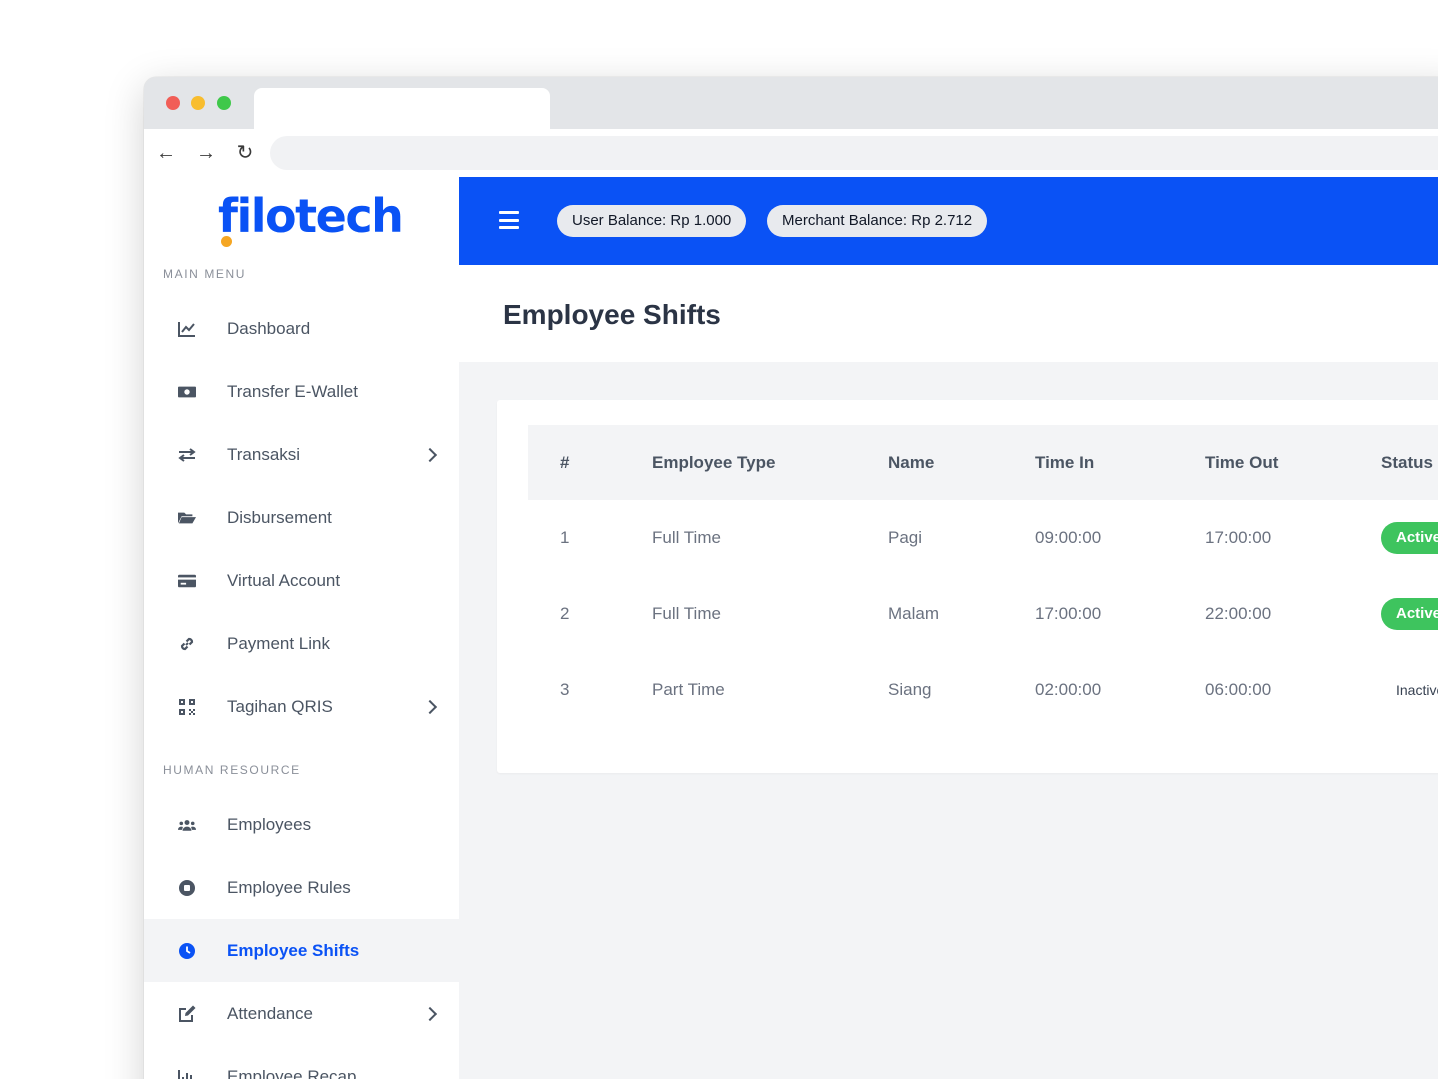 Image resolution: width=1438 pixels, height=1079 pixels. I want to click on cell-time-in: 09:00:00, so click(1068, 537).